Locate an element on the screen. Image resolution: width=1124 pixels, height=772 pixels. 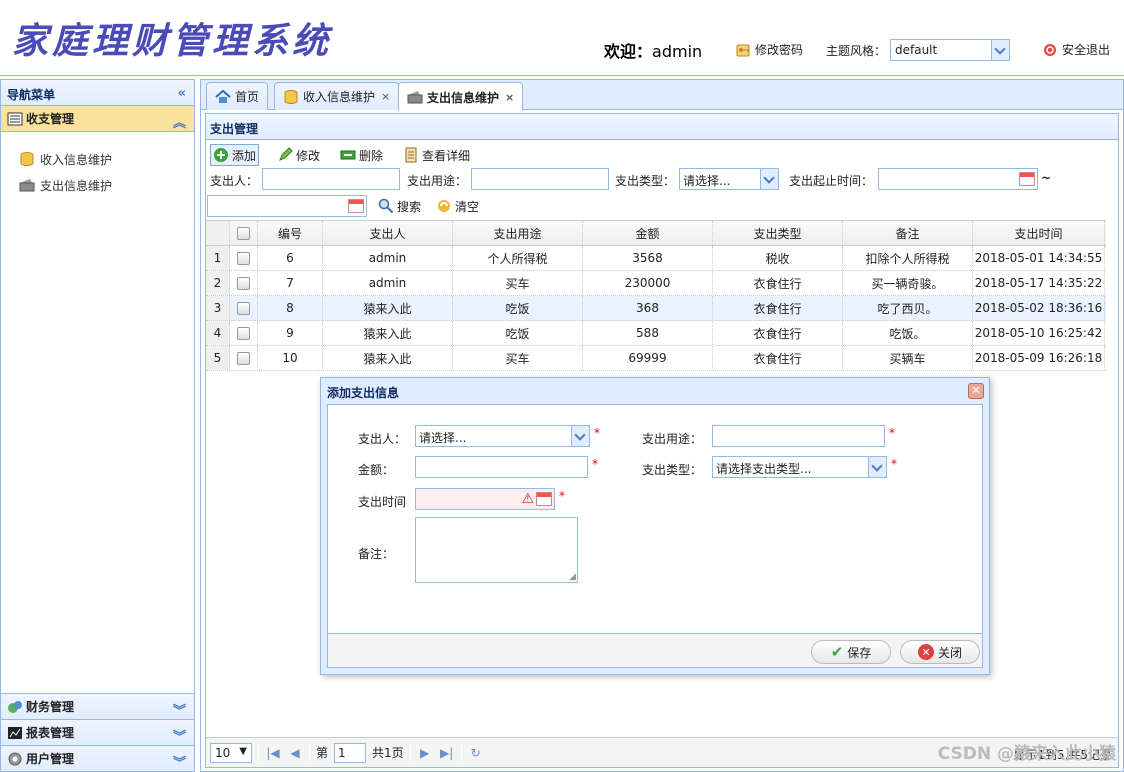
close-icon: ✕ is located at coordinates (976, 391).